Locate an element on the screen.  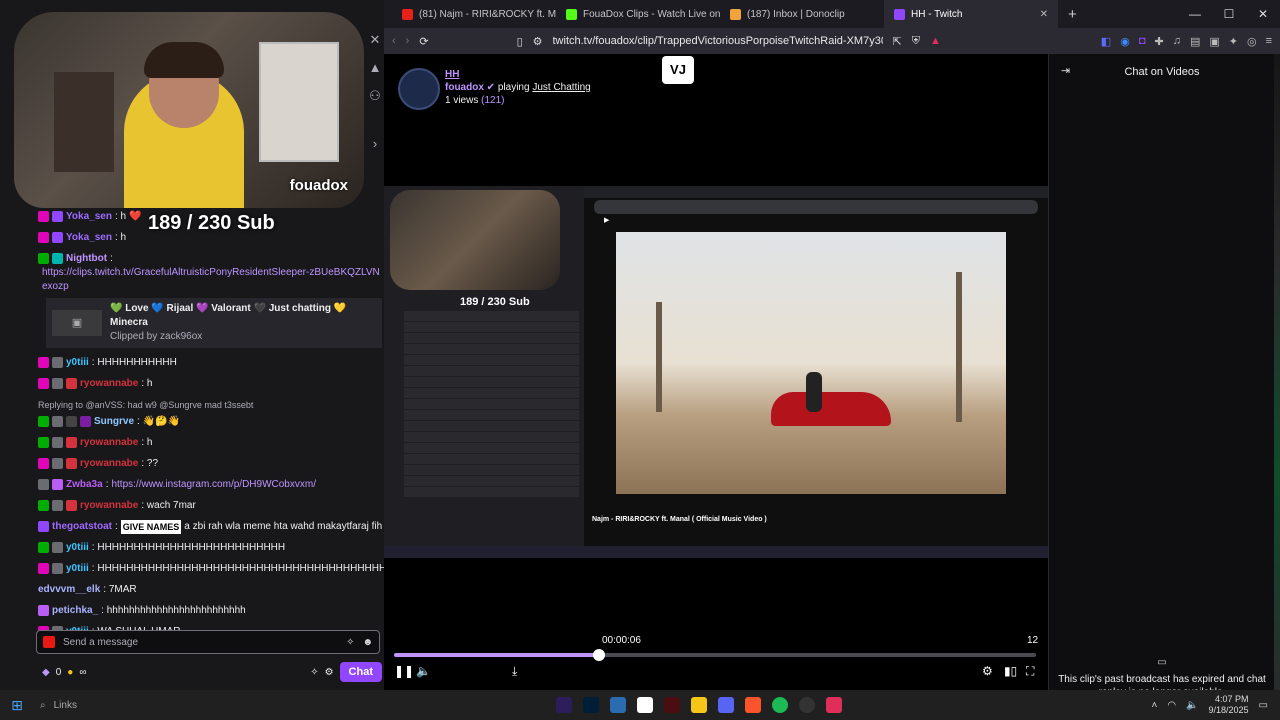
tab-twitch: HH - Twitch ✕ is located at coordinates (971, 14).